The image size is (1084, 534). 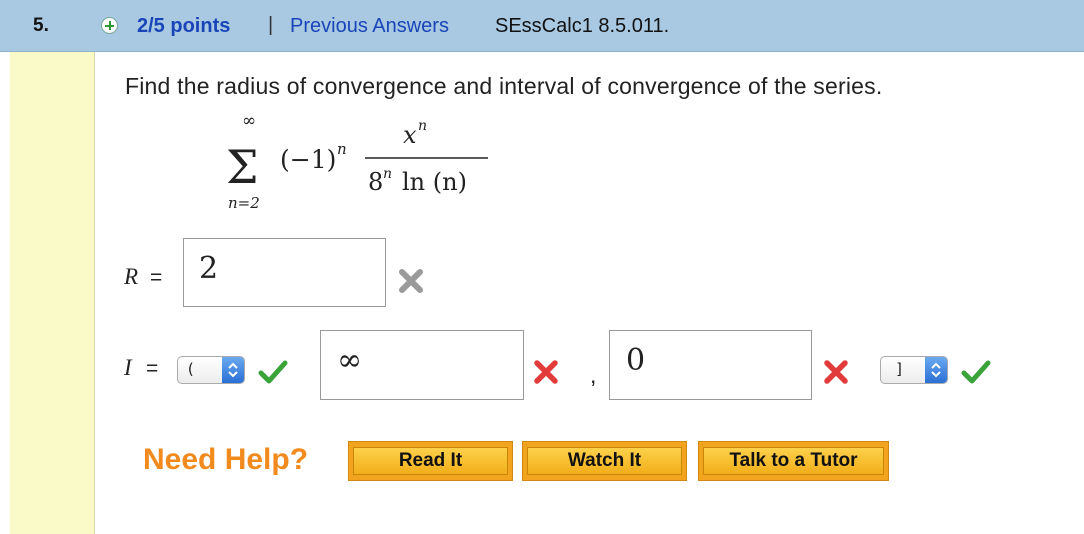 I want to click on radius-input-value: 2, so click(x=209, y=268).